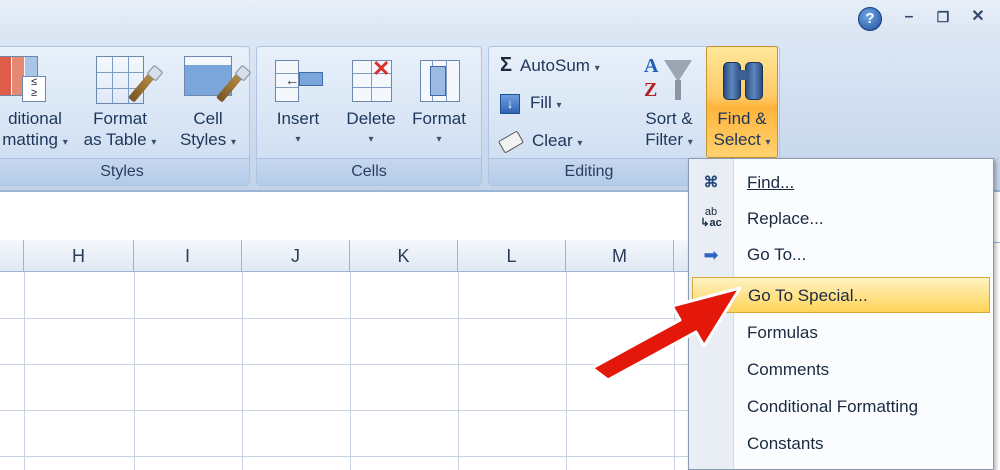 Image resolution: width=1000 pixels, height=470 pixels. What do you see at coordinates (711, 182) in the screenshot?
I see `binoculars-icon: ⌘` at bounding box center [711, 182].